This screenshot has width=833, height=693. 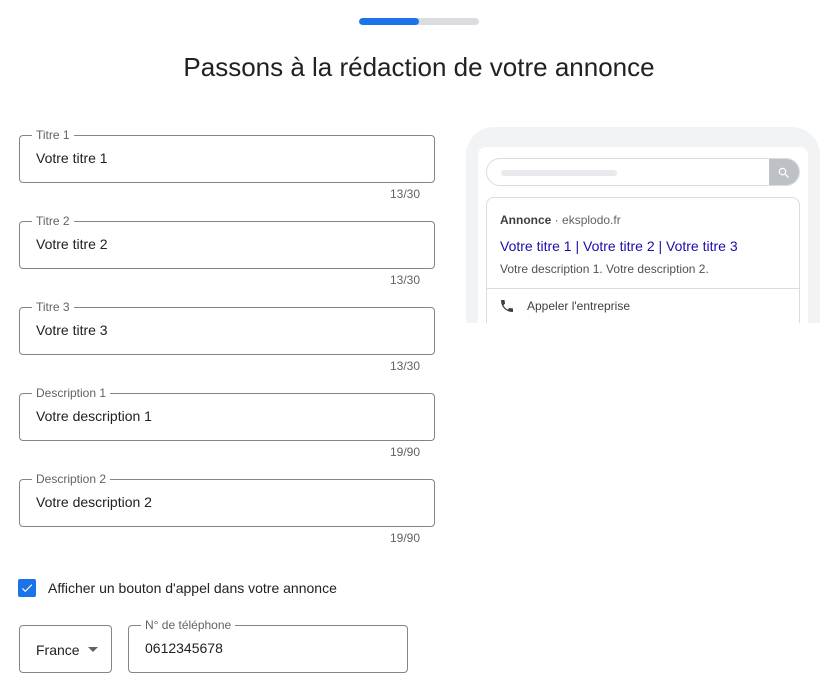 I want to click on title-3-counter: 13/30, so click(x=404, y=366).